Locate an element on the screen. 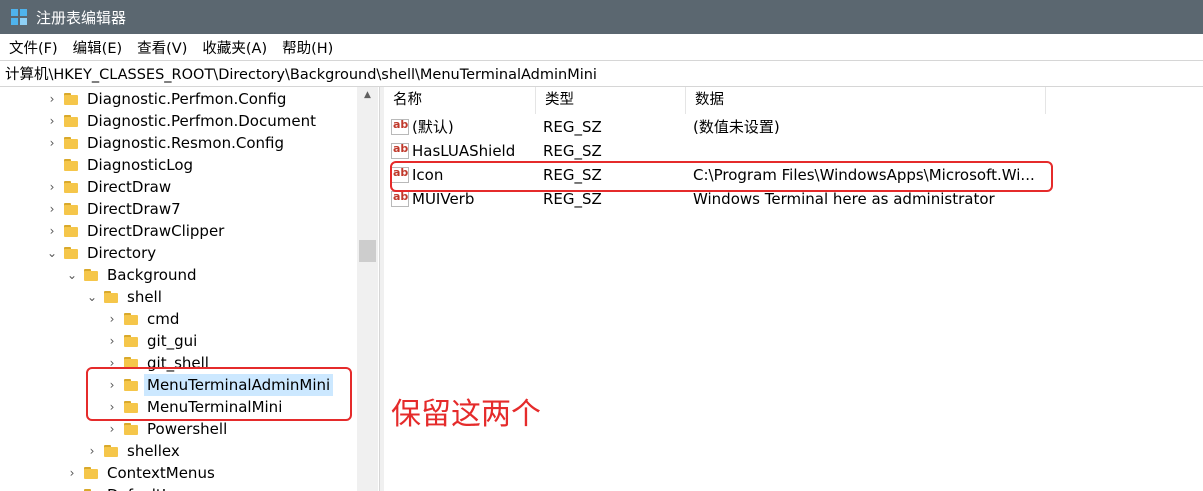 Image resolution: width=1203 pixels, height=491 pixels. tree-item: › DirectDraw7 is located at coordinates (178, 209).